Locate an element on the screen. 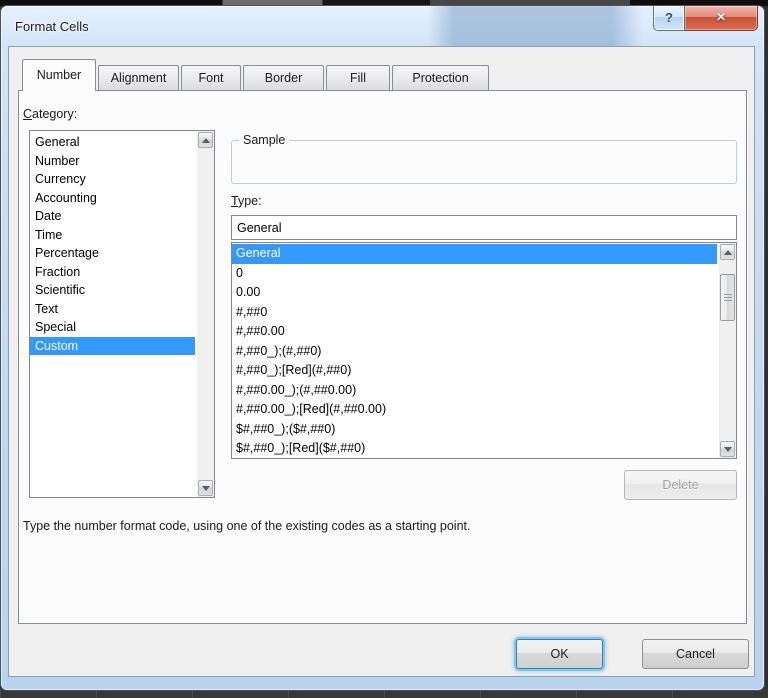 The height and width of the screenshot is (698, 768). tab-number: Number is located at coordinates (59, 75).